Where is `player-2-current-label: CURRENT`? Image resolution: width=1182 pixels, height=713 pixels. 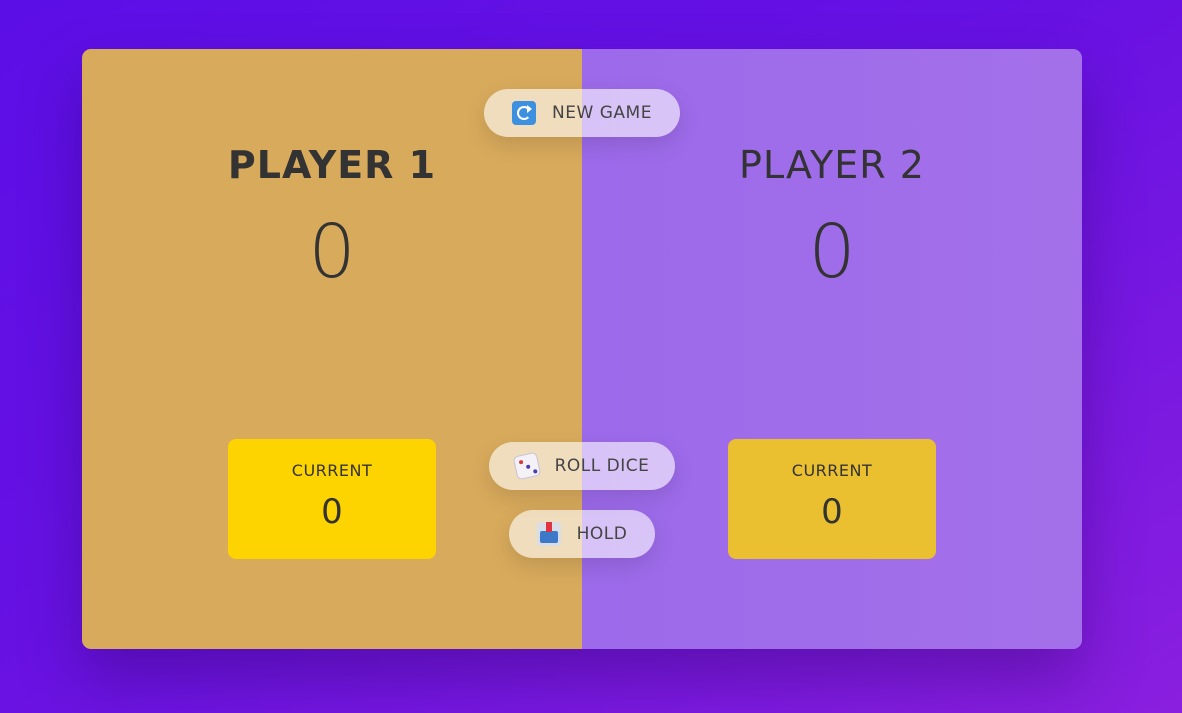
player-2-current-label: CURRENT is located at coordinates (832, 470).